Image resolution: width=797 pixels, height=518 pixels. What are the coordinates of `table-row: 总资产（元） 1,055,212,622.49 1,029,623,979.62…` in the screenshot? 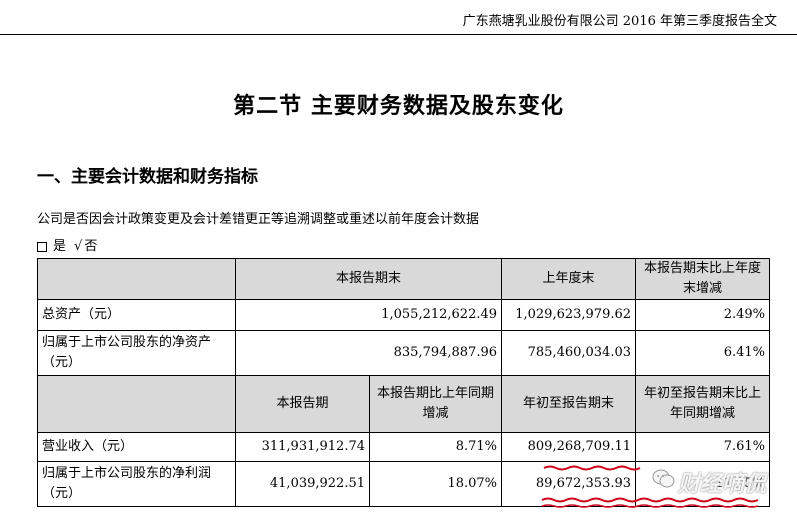 It's located at (404, 315).